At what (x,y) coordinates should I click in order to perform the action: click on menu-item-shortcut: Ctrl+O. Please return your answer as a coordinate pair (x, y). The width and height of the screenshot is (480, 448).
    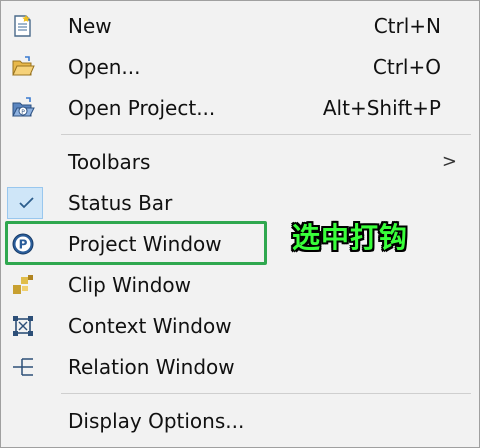
    Looking at the image, I should click on (406, 67).